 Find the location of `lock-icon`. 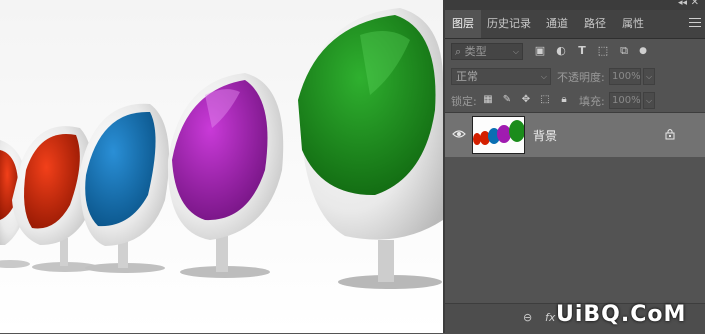

lock-icon is located at coordinates (670, 134).